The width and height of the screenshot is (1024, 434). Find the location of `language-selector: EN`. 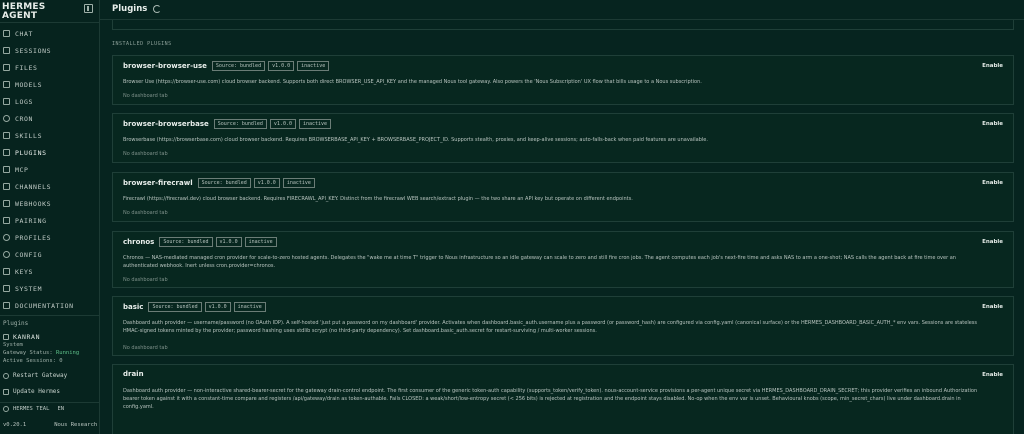

language-selector: EN is located at coordinates (60, 409).